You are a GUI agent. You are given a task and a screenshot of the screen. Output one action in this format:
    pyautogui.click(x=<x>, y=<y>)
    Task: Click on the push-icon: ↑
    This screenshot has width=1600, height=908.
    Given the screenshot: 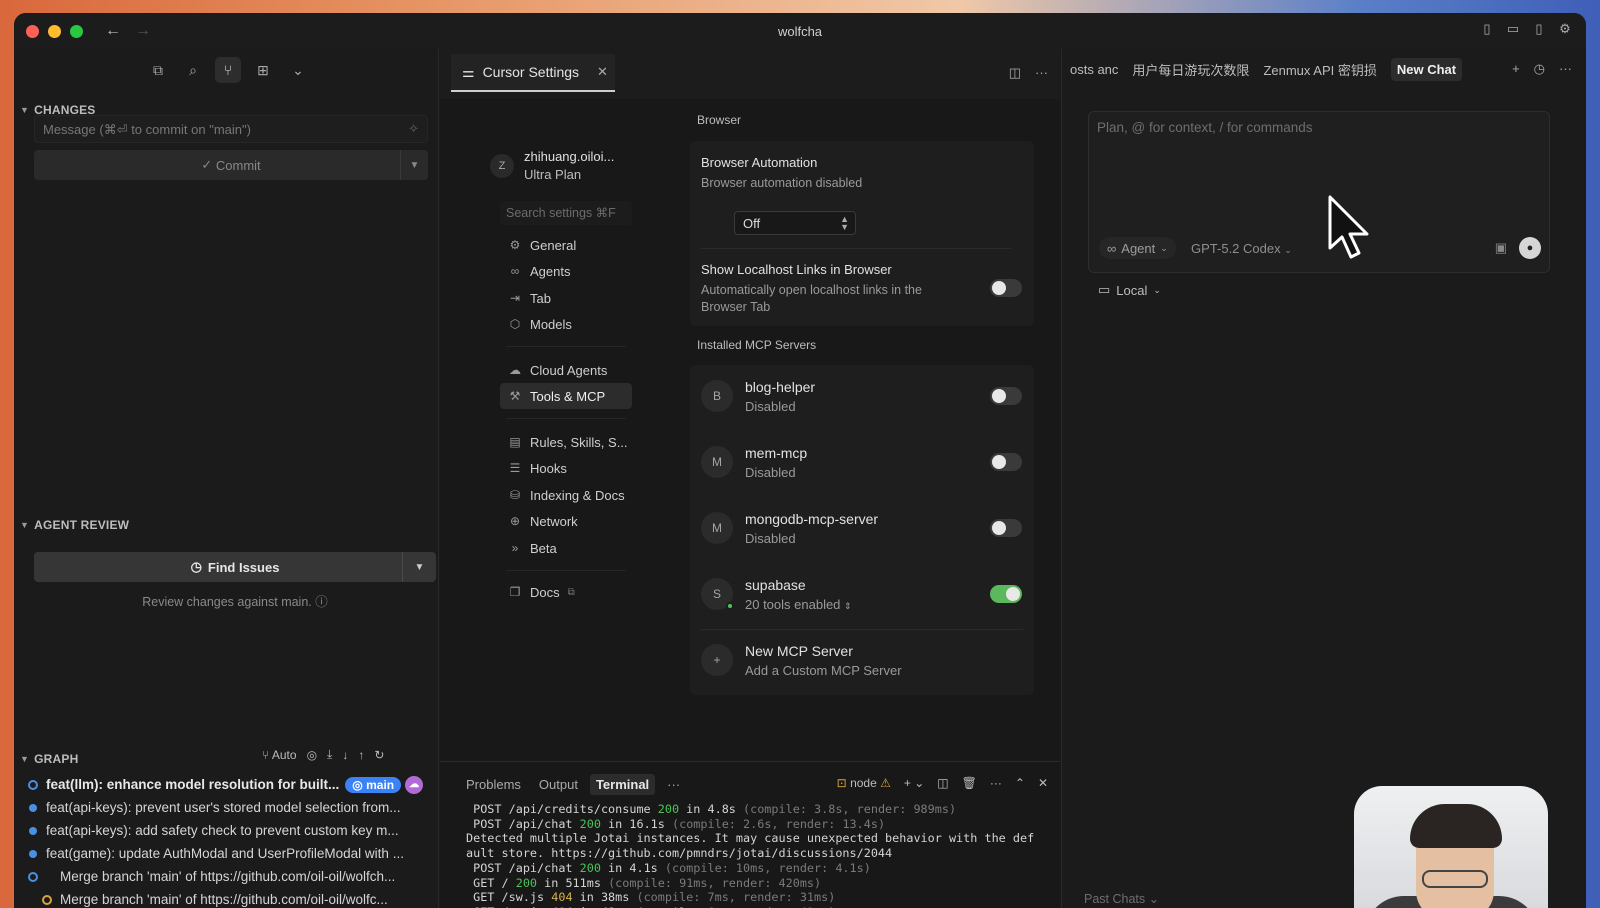 What is the action you would take?
    pyautogui.click(x=361, y=755)
    